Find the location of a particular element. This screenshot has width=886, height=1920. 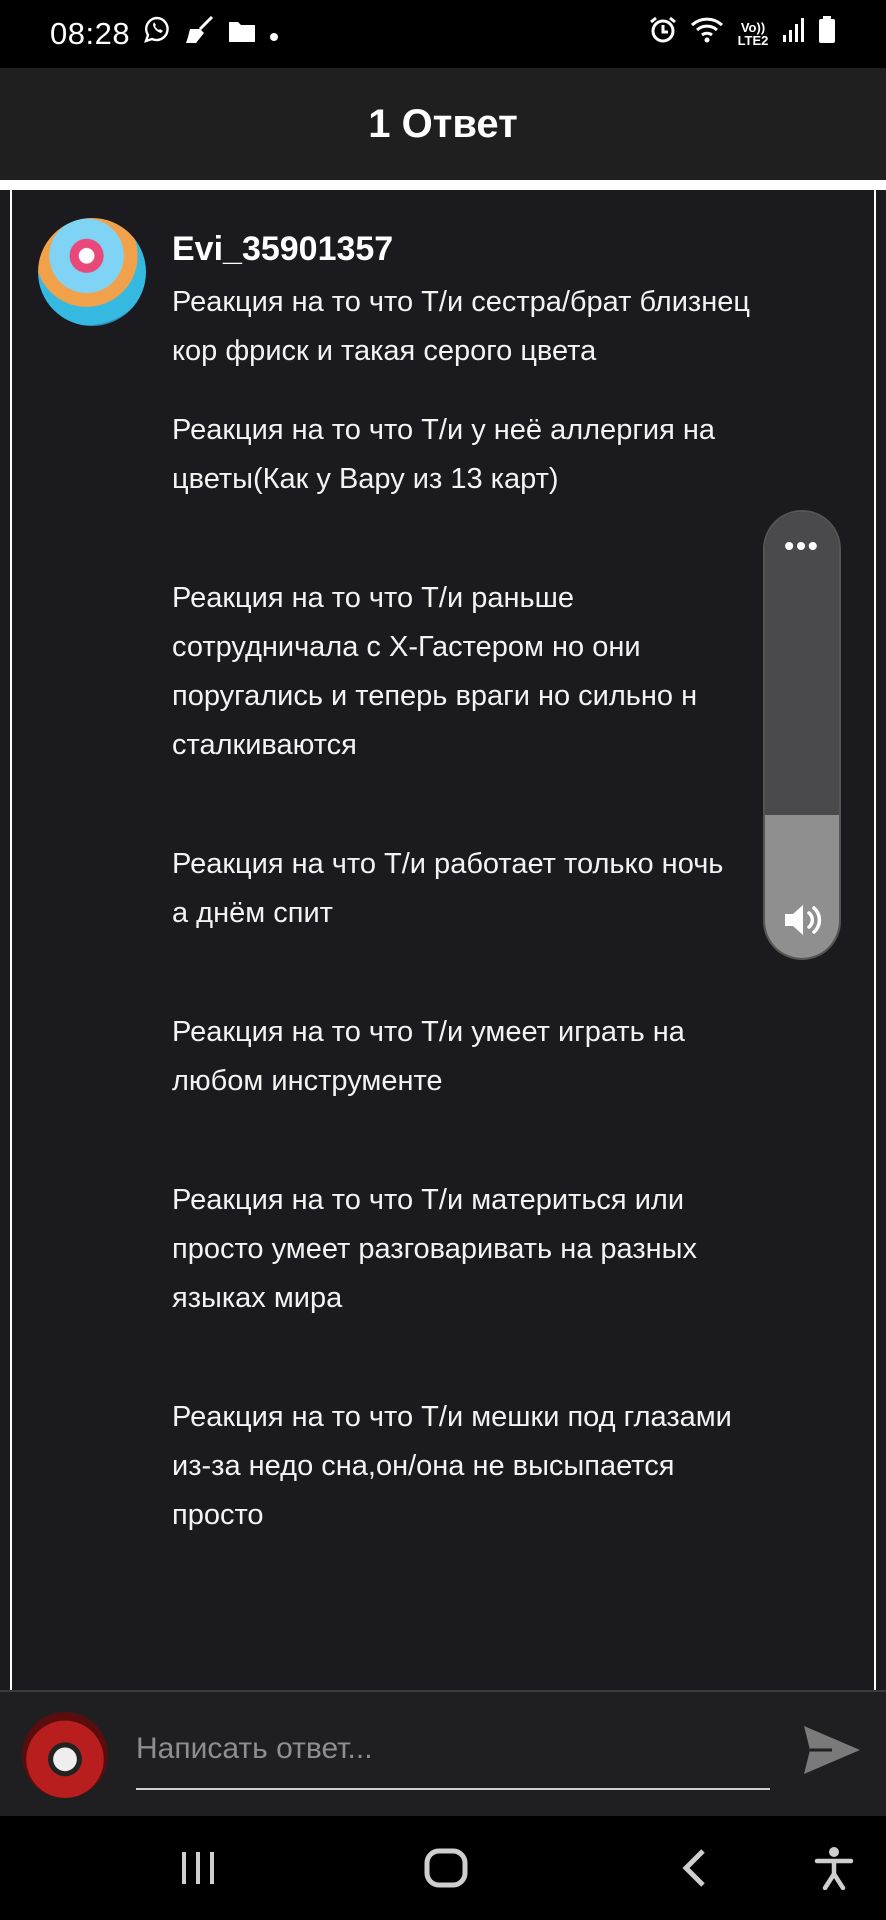

folder-icon is located at coordinates (242, 34).